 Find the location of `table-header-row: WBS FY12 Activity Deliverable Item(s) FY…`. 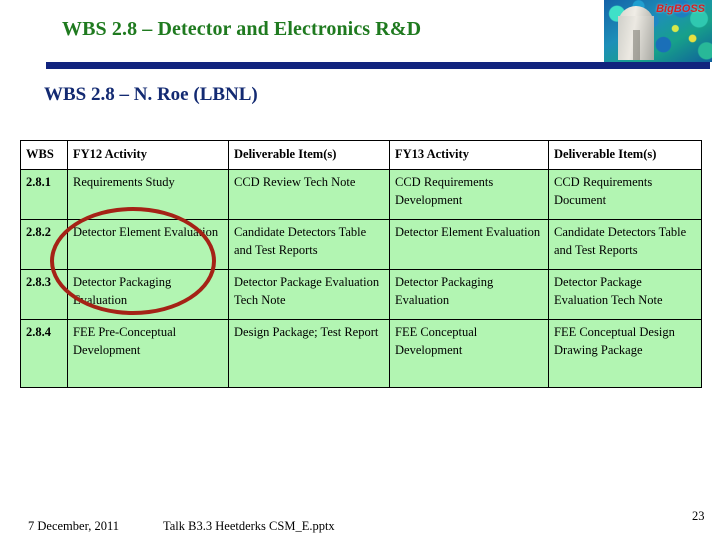

table-header-row: WBS FY12 Activity Deliverable Item(s) FY… is located at coordinates (361, 155).